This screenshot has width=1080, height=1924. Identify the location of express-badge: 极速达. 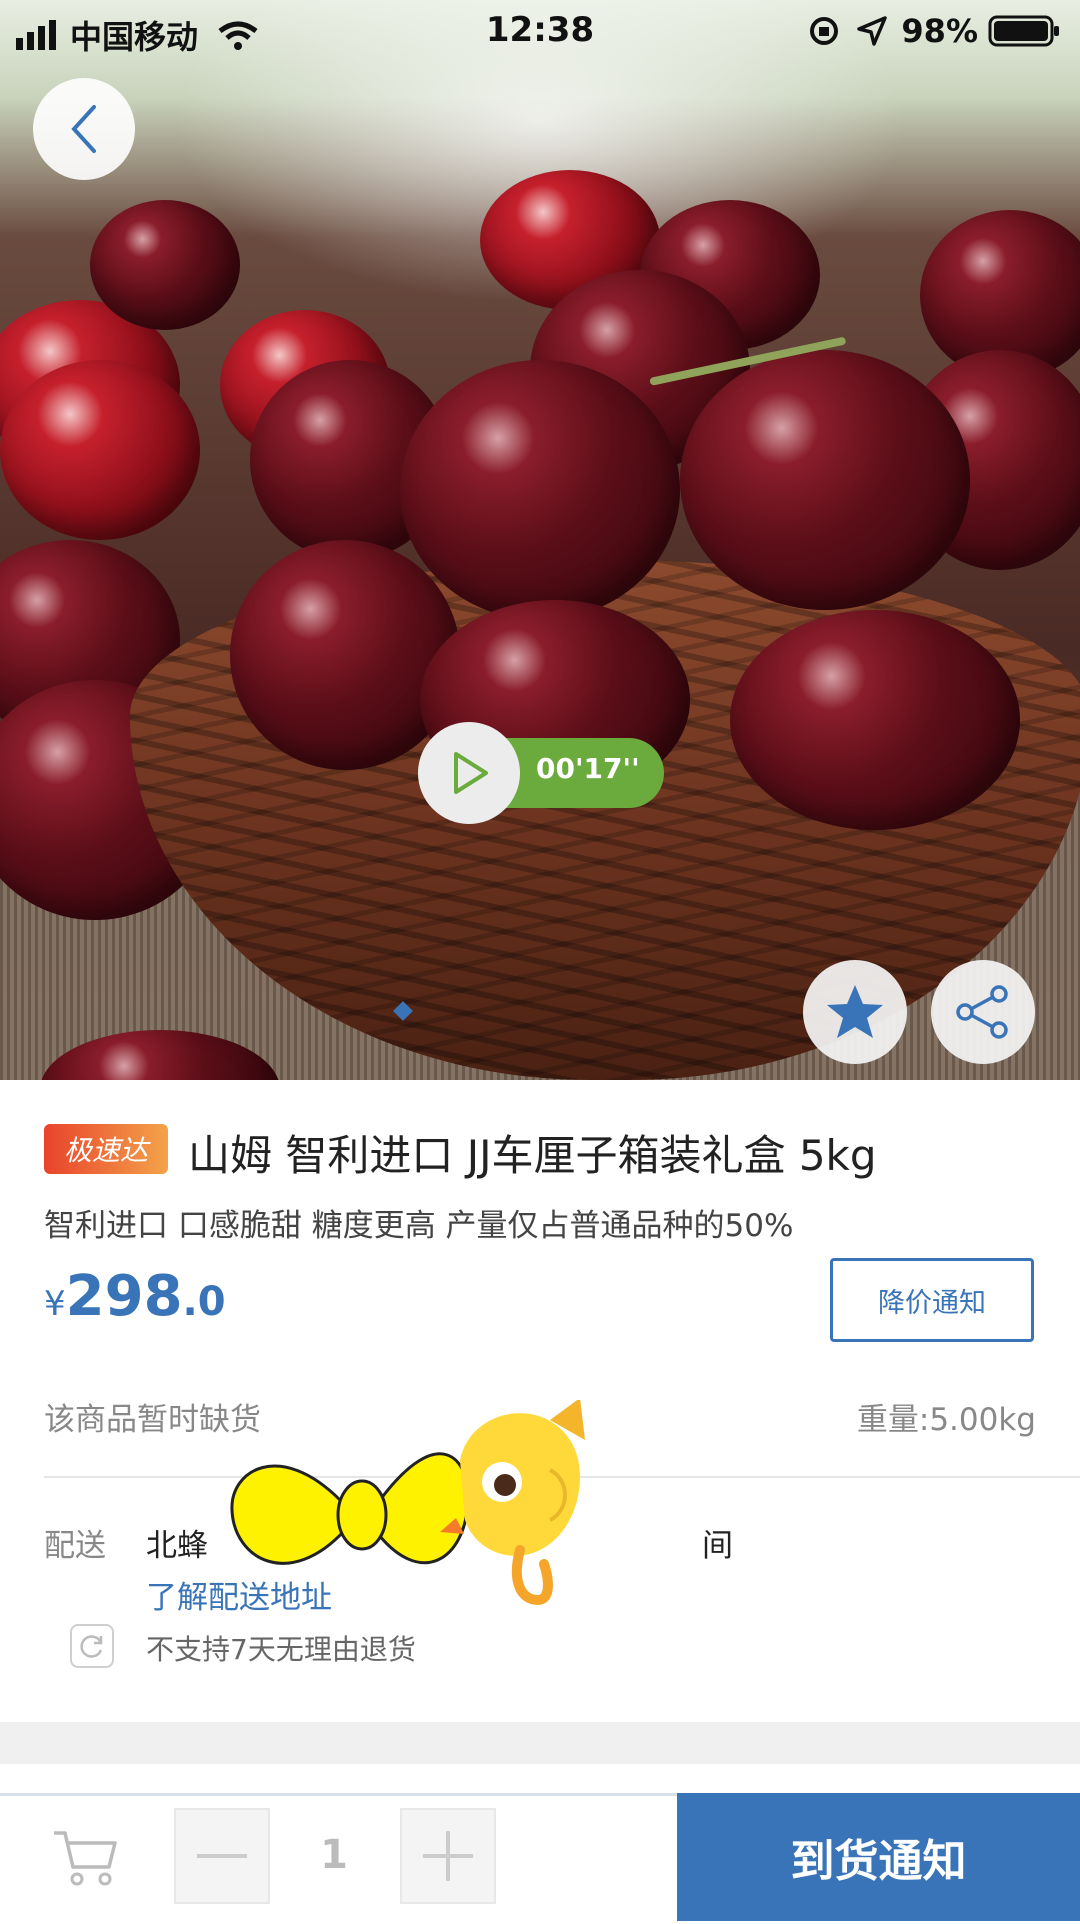
(106, 1149).